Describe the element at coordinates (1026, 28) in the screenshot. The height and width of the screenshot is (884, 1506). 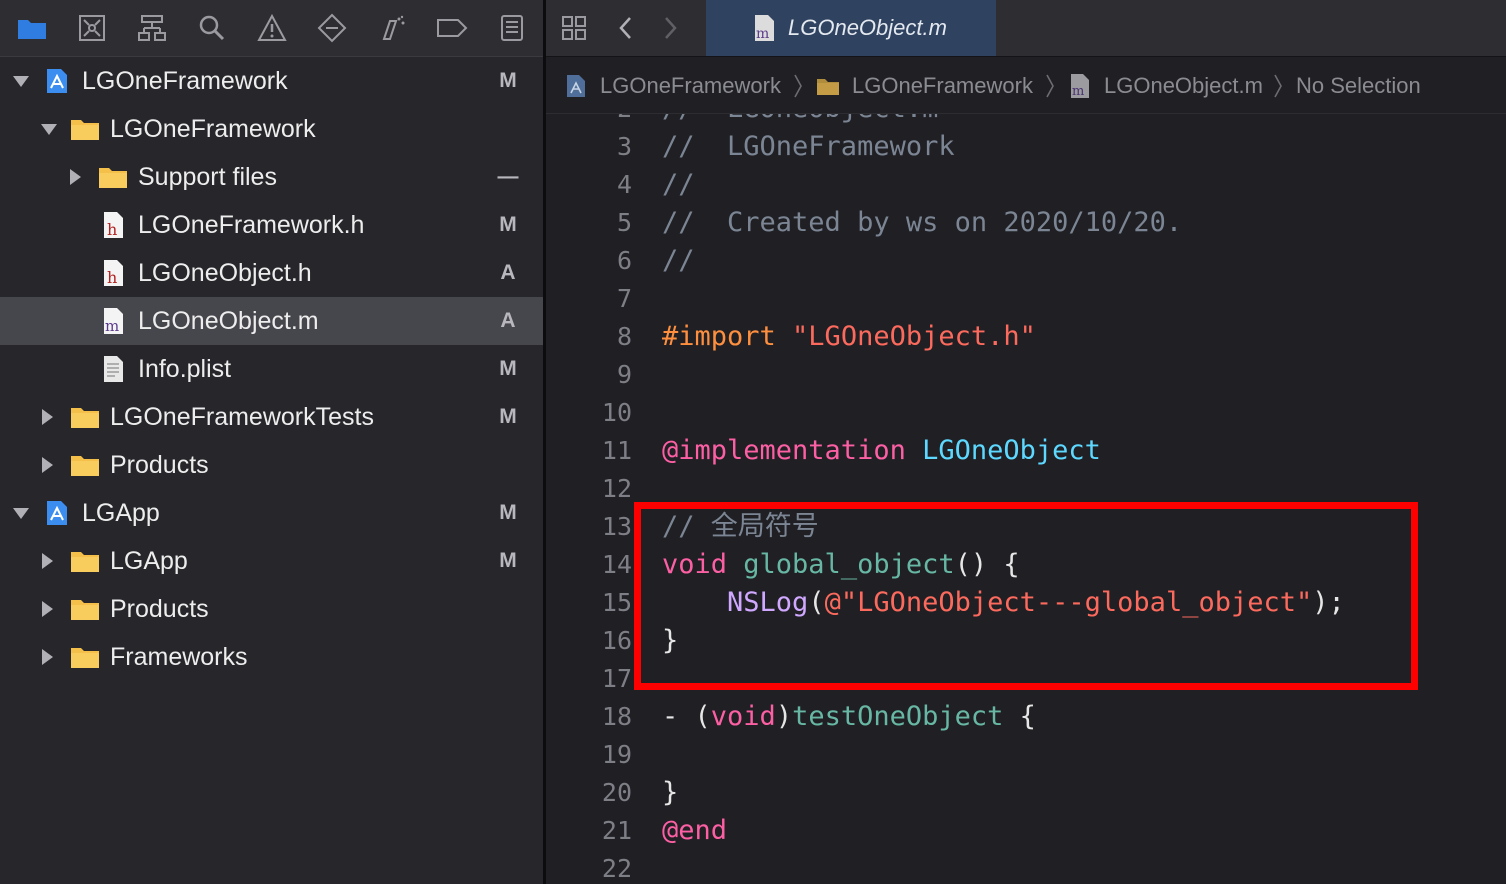
I see `editor-tab-bar: m LGOneObject.m` at that location.